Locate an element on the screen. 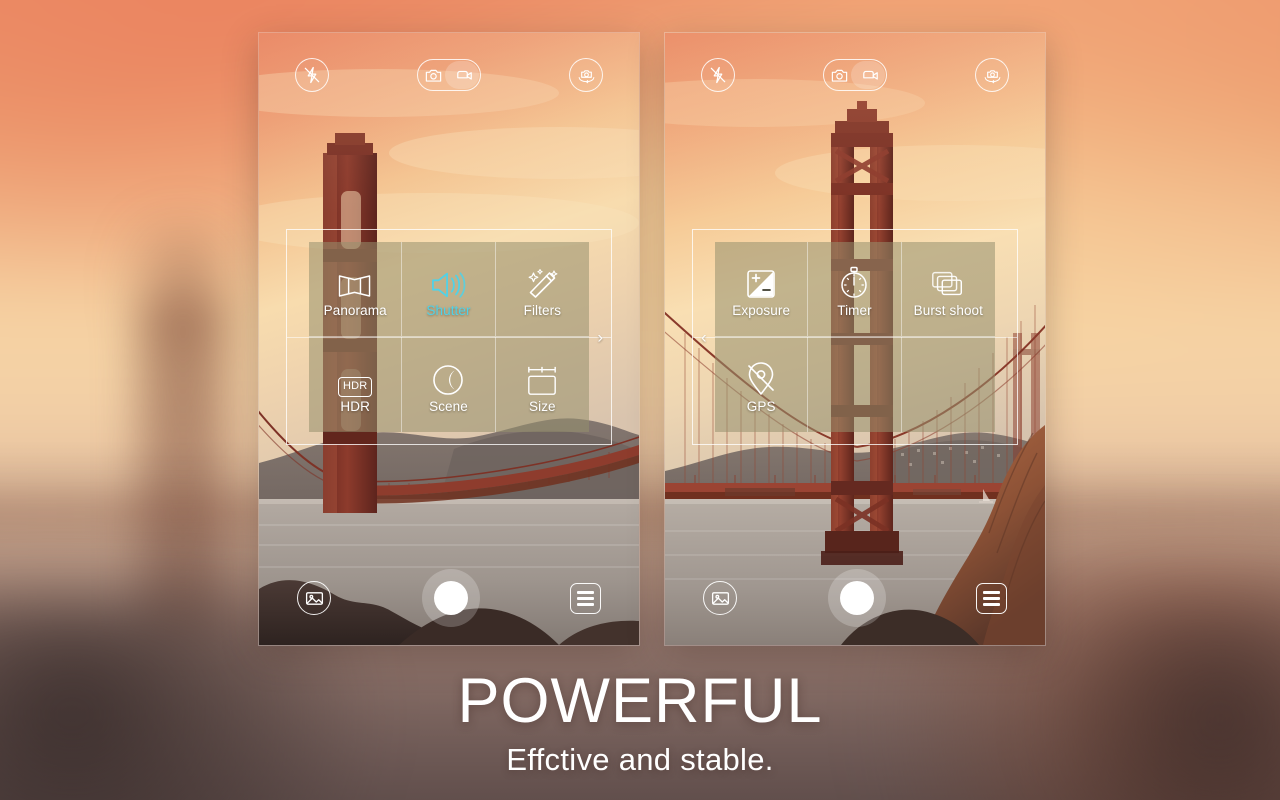 The height and width of the screenshot is (800, 1280). tagline-subtitle: Effctive and stable. is located at coordinates (640, 759).